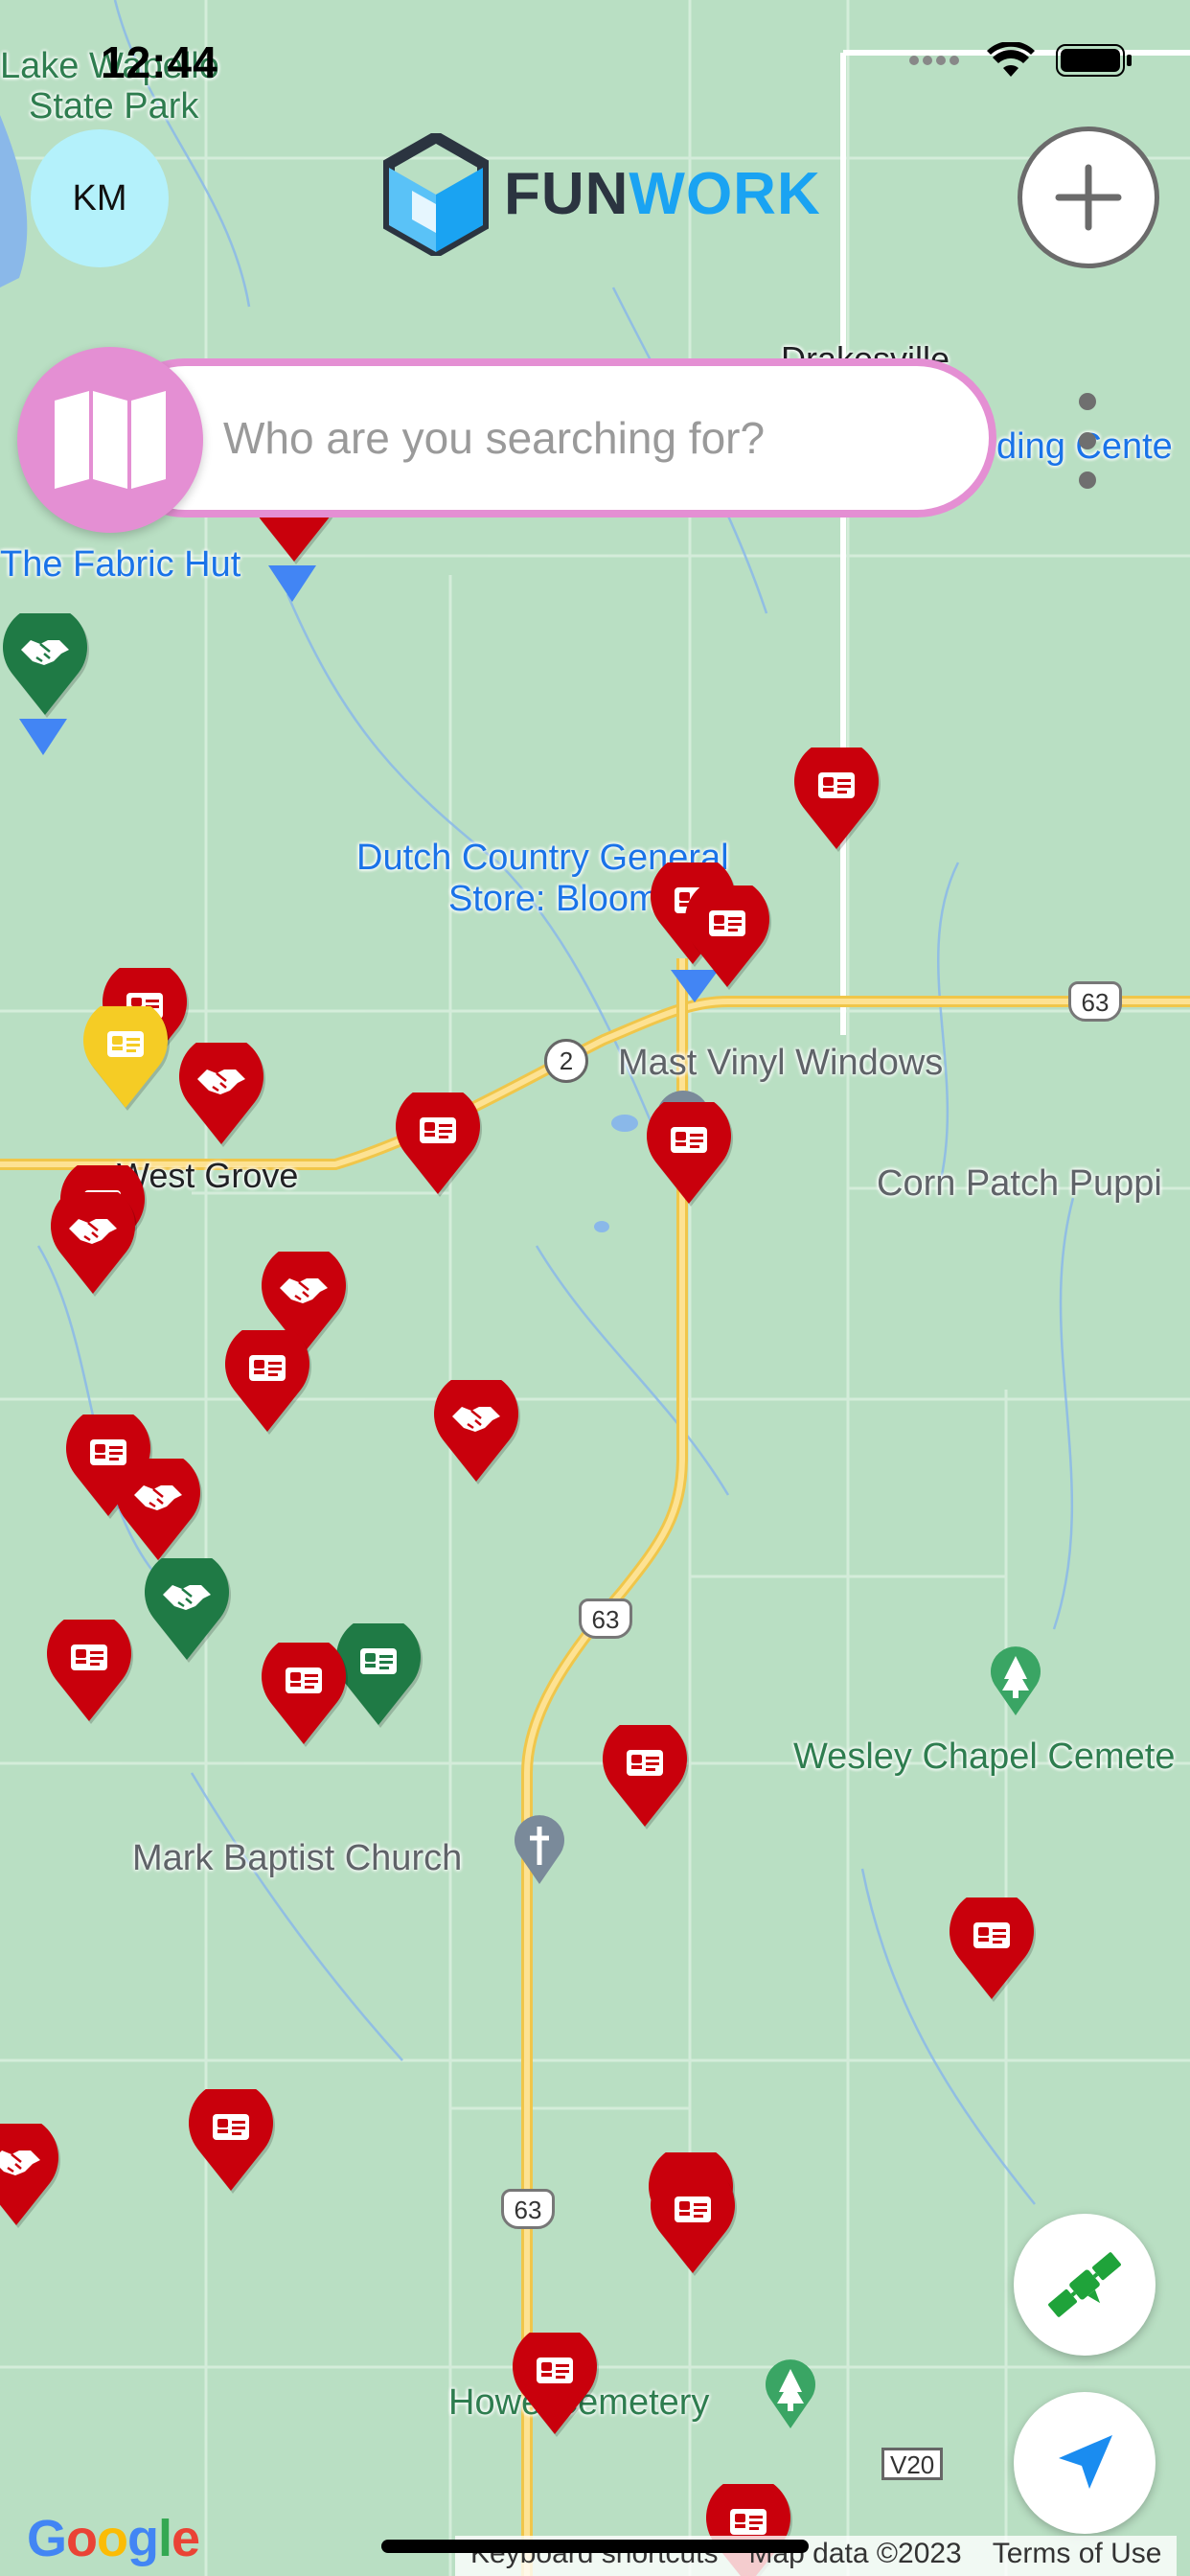 This screenshot has height=2576, width=1190. Describe the element at coordinates (159, 62) in the screenshot. I see `status-time: 12:44` at that location.